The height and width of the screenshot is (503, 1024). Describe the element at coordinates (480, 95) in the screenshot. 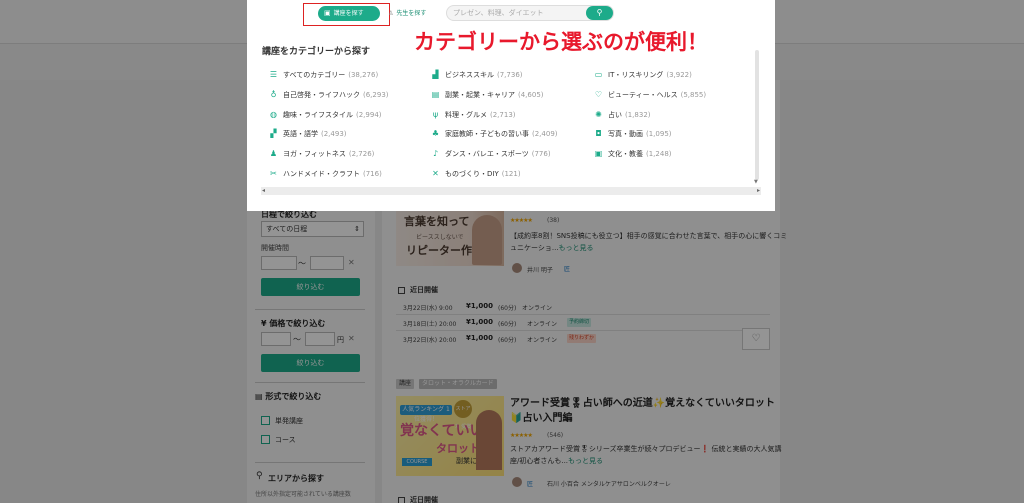

I see `category-label: 副業・起業・キャリア` at that location.